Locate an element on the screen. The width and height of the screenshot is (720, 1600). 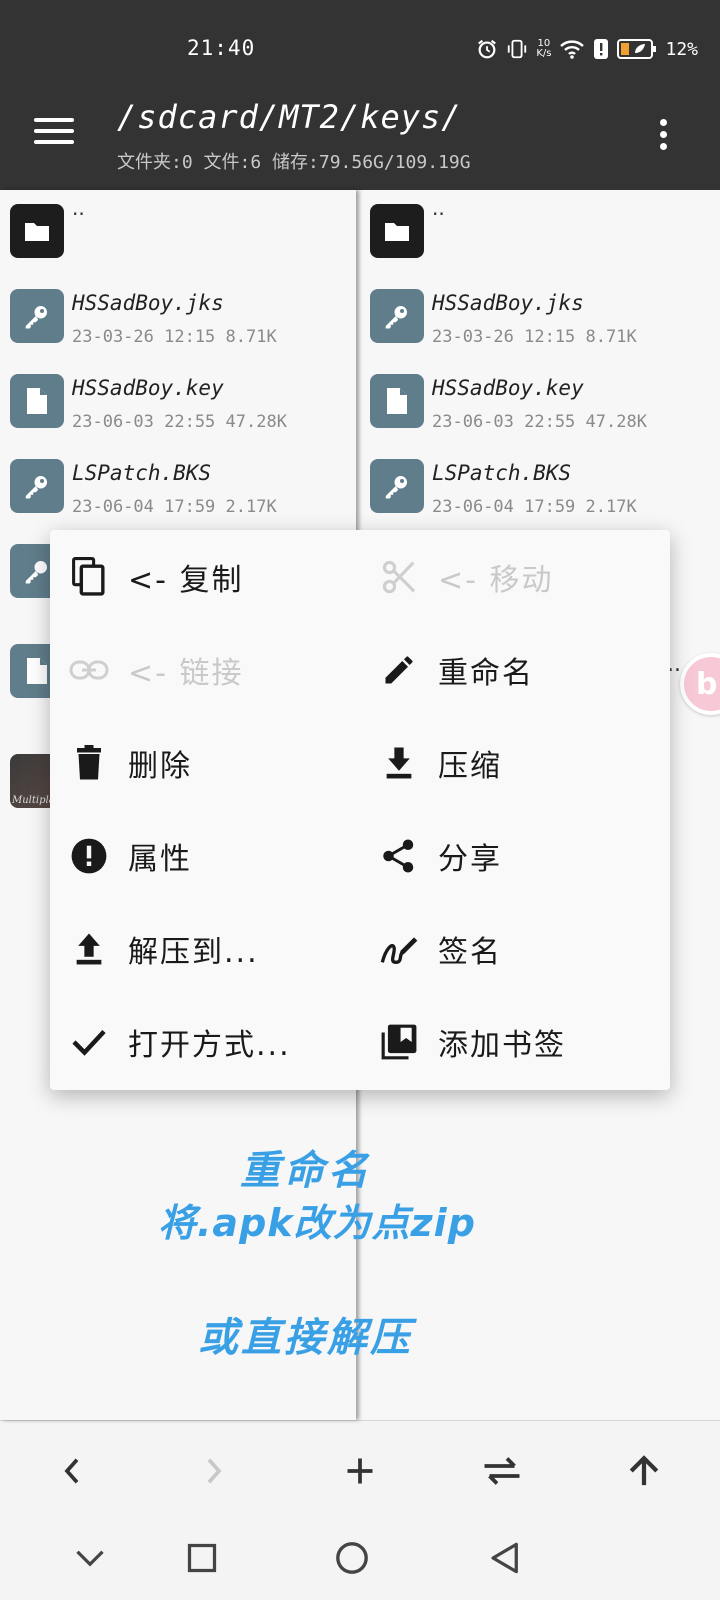
floating-bubble: b is located at coordinates (700, 684).